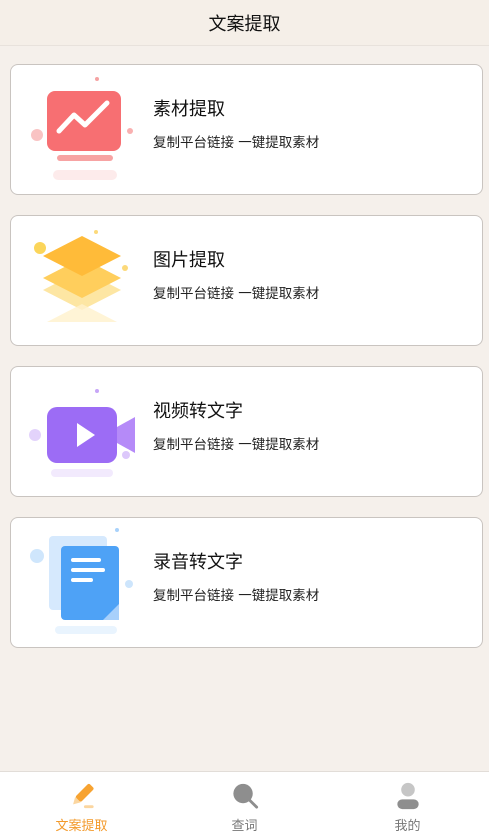  I want to click on document-icon, so click(84, 583).